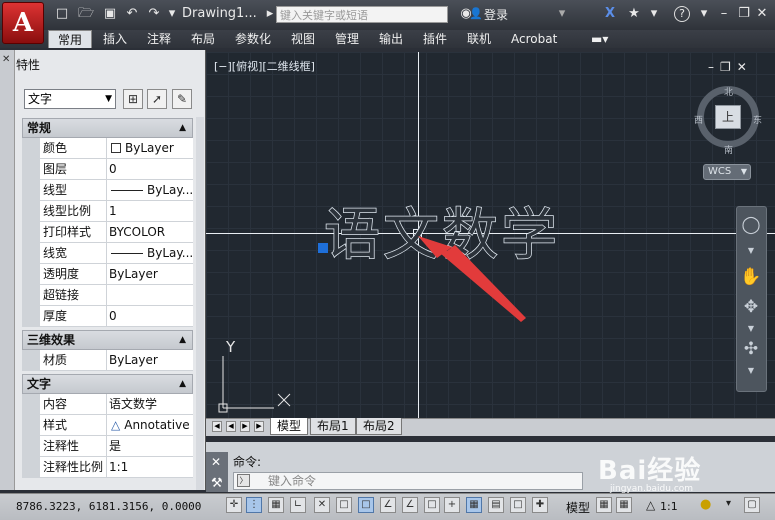  What do you see at coordinates (243, 480) in the screenshot?
I see `command-prompt-icon: 〉` at bounding box center [243, 480].